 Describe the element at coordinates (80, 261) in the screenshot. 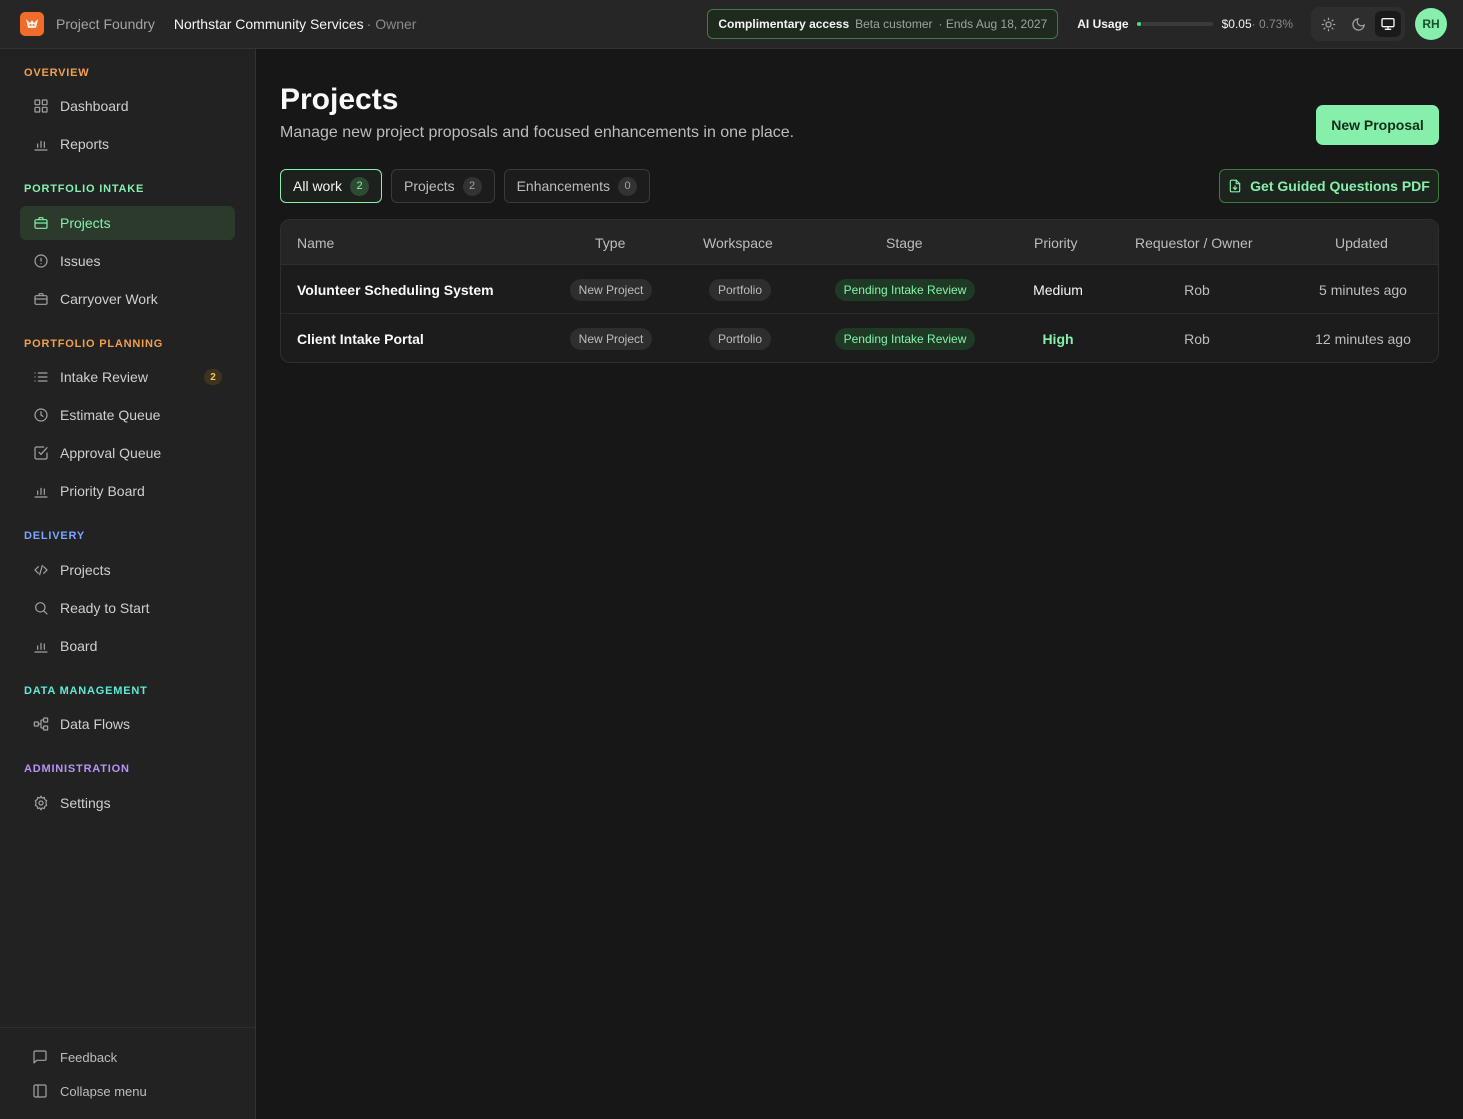

I see `sidebar-item-label: Issues` at that location.